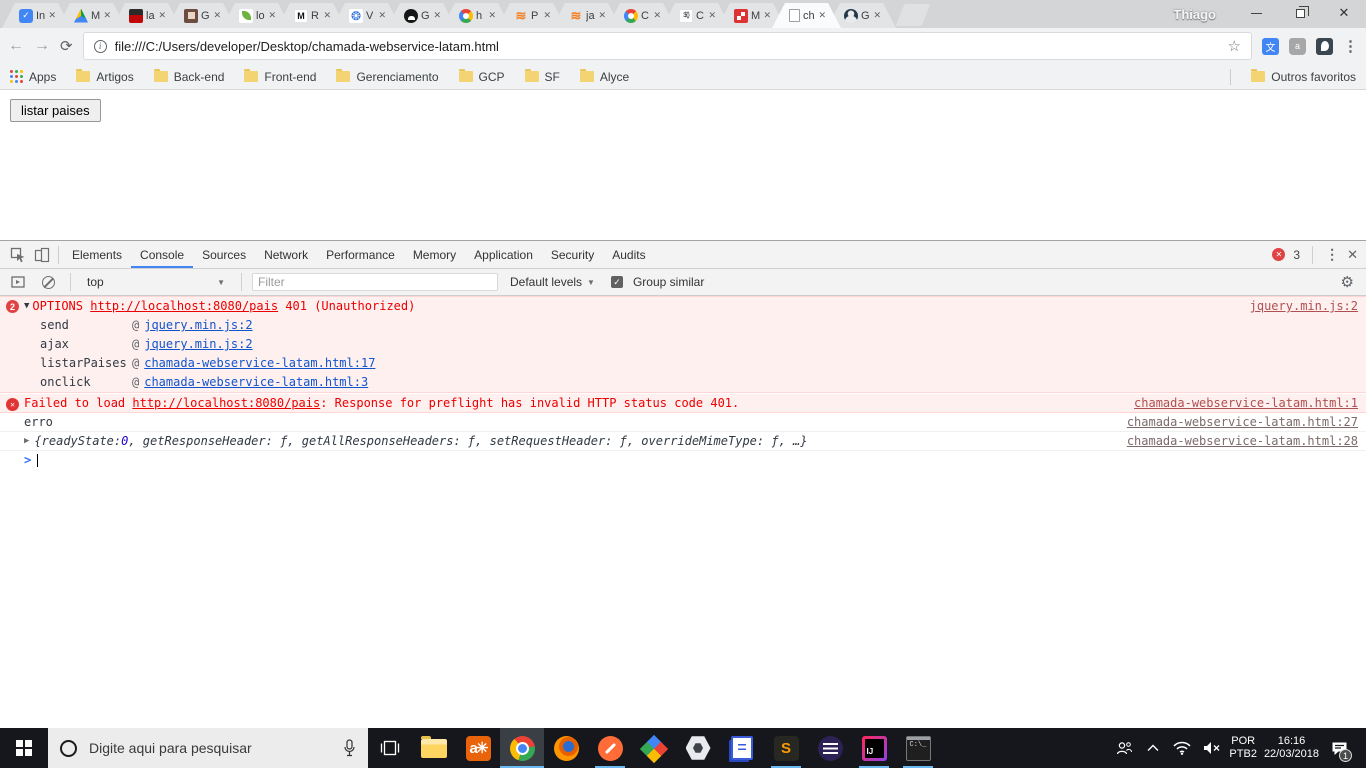 Image resolution: width=1366 pixels, height=768 pixels. I want to click on tab-sources: Sources, so click(224, 254).